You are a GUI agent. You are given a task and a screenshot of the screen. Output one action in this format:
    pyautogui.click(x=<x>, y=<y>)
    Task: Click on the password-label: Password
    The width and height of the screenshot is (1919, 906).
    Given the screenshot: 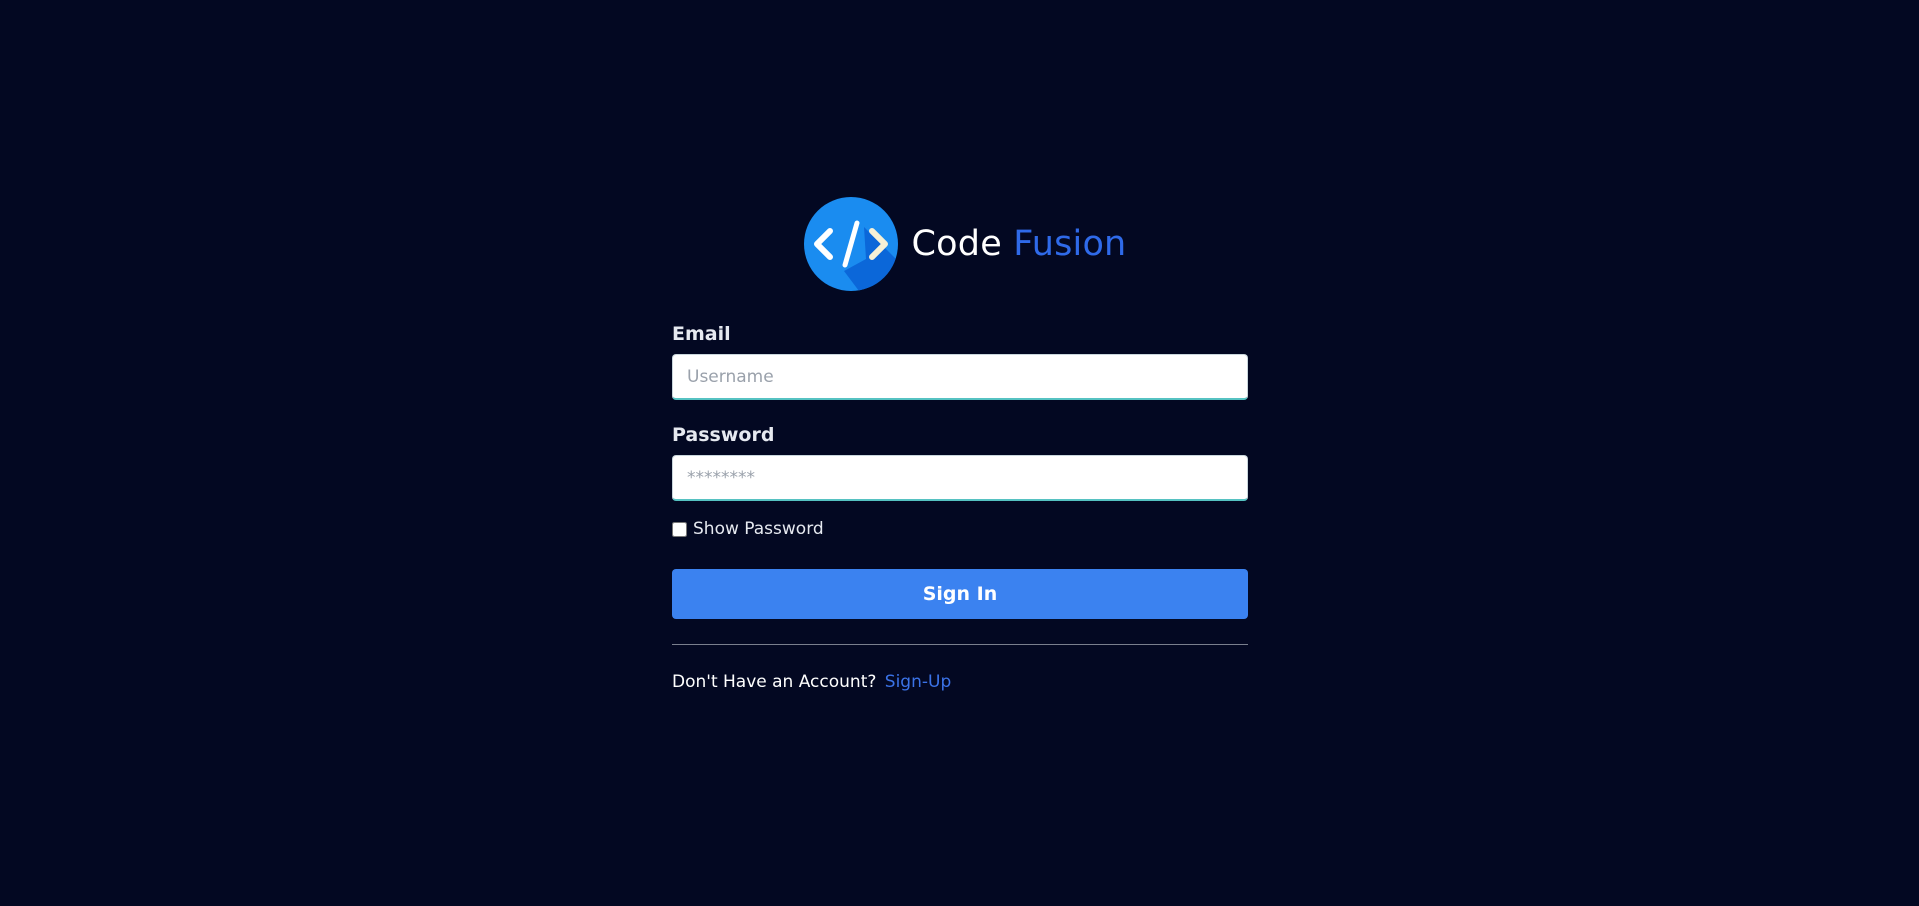 What is the action you would take?
    pyautogui.click(x=723, y=435)
    